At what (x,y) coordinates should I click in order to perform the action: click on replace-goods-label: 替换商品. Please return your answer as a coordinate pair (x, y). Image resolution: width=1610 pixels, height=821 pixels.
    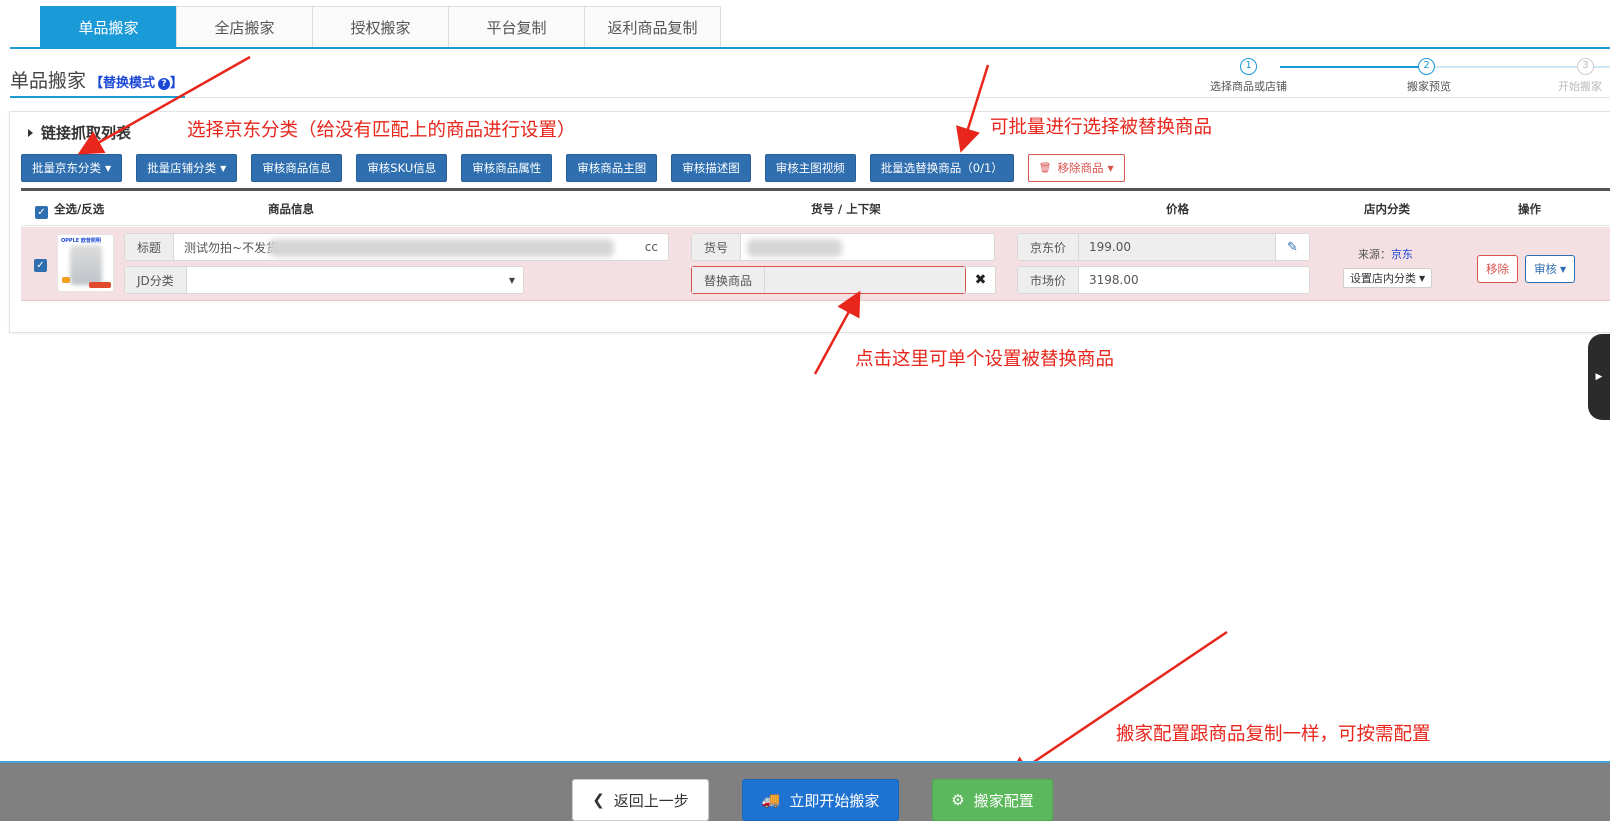
    Looking at the image, I should click on (729, 280).